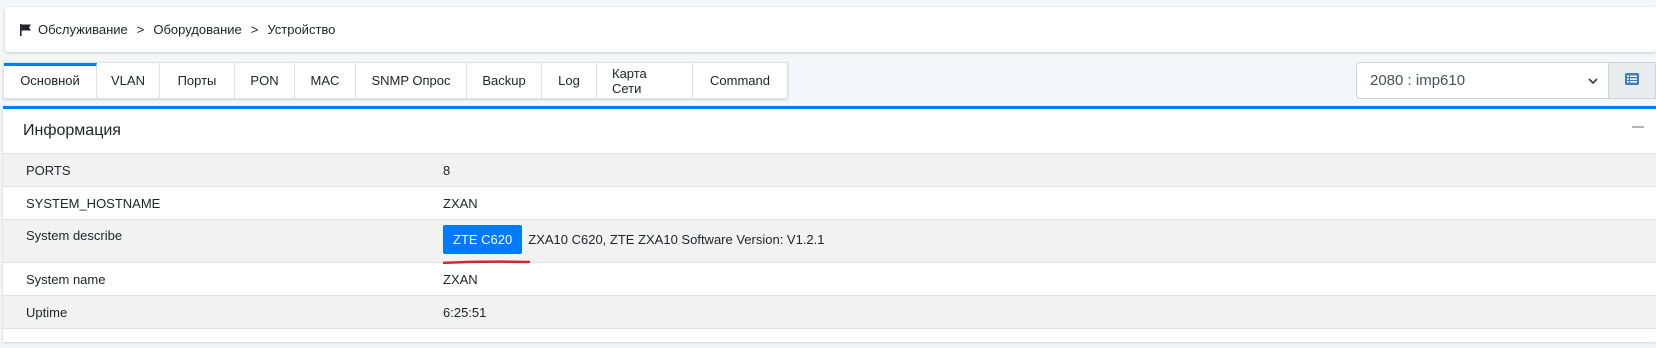 This screenshot has height=348, width=1656. I want to click on tab-backup: Backup, so click(504, 80).